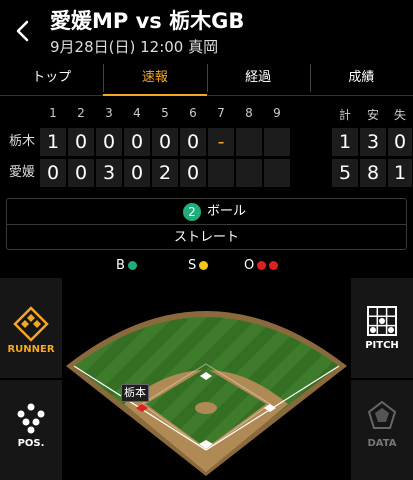 Image resolution: width=413 pixels, height=480 pixels. What do you see at coordinates (382, 345) in the screenshot?
I see `pitch-label: PITCH` at bounding box center [382, 345].